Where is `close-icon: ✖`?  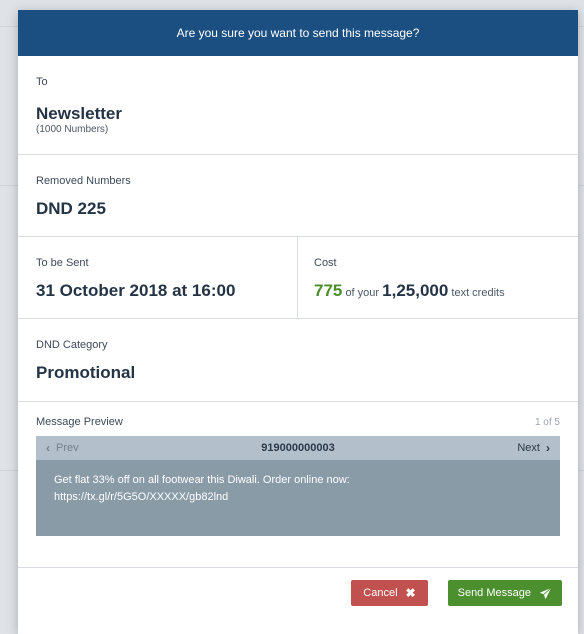
close-icon: ✖ is located at coordinates (410, 593).